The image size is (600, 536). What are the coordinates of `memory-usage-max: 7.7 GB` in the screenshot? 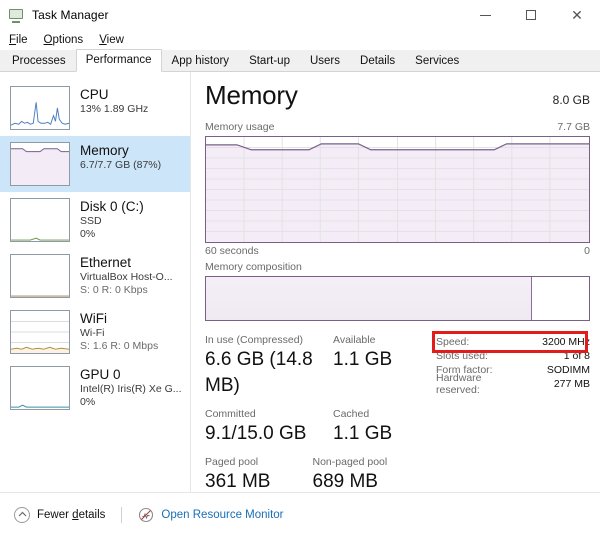 It's located at (573, 127).